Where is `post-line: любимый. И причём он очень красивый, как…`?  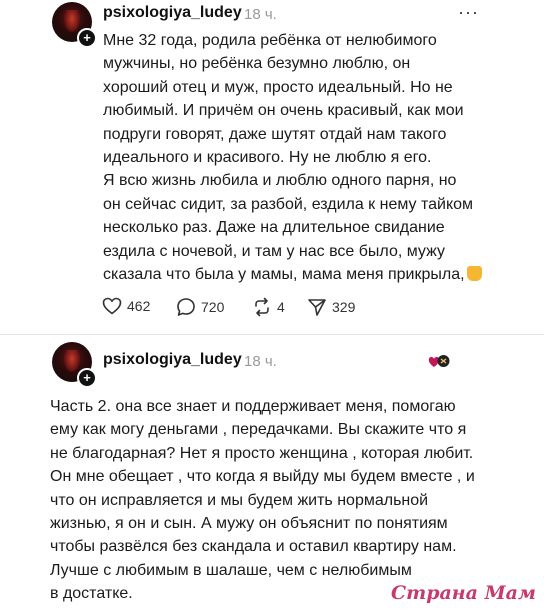
post-line: любимый. И причём он очень красивый, как… is located at coordinates (283, 111).